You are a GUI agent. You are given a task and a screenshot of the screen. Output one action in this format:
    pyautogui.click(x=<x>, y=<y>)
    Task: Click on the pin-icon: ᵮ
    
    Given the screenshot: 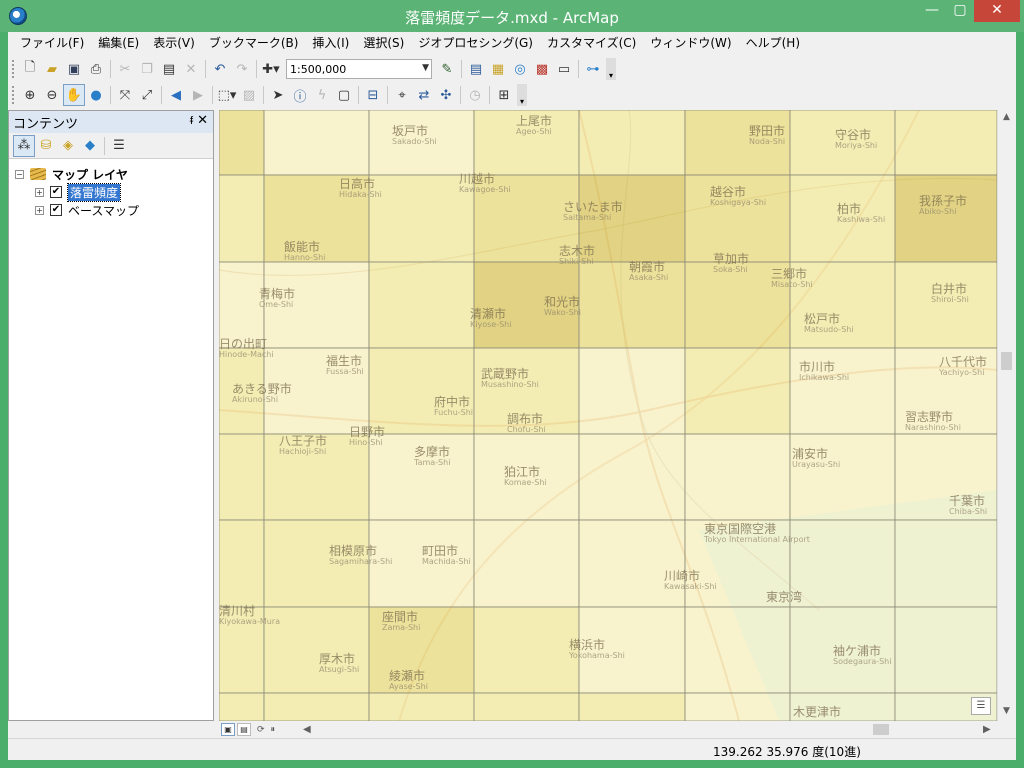 What is the action you would take?
    pyautogui.click(x=191, y=120)
    